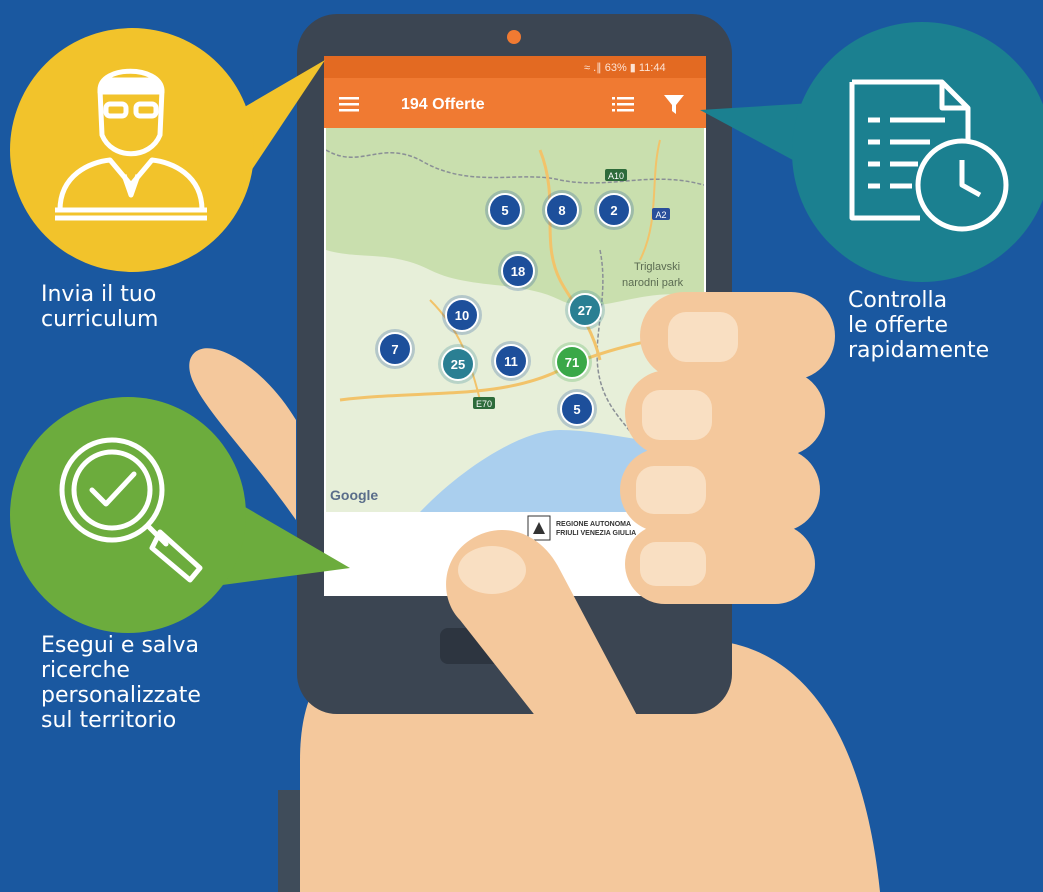 This screenshot has height=892, width=1043. I want to click on cluster-count-label: 11, so click(511, 361).